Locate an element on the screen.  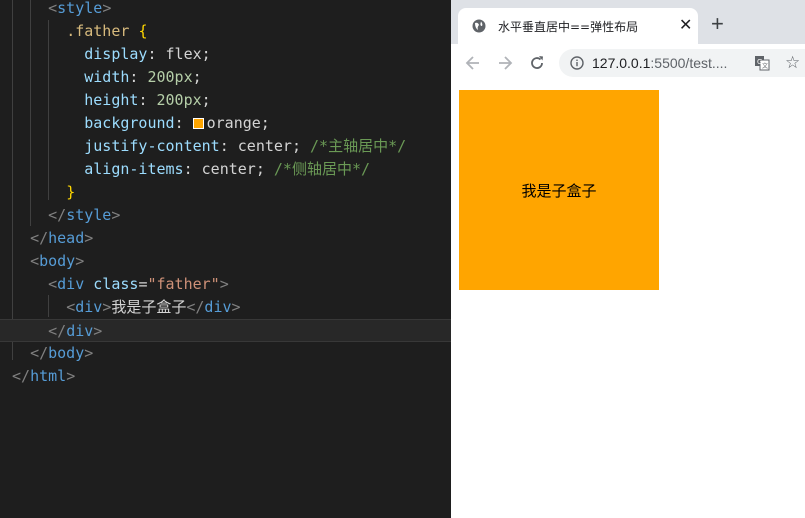
close-icon: ✕ is located at coordinates (685, 26).